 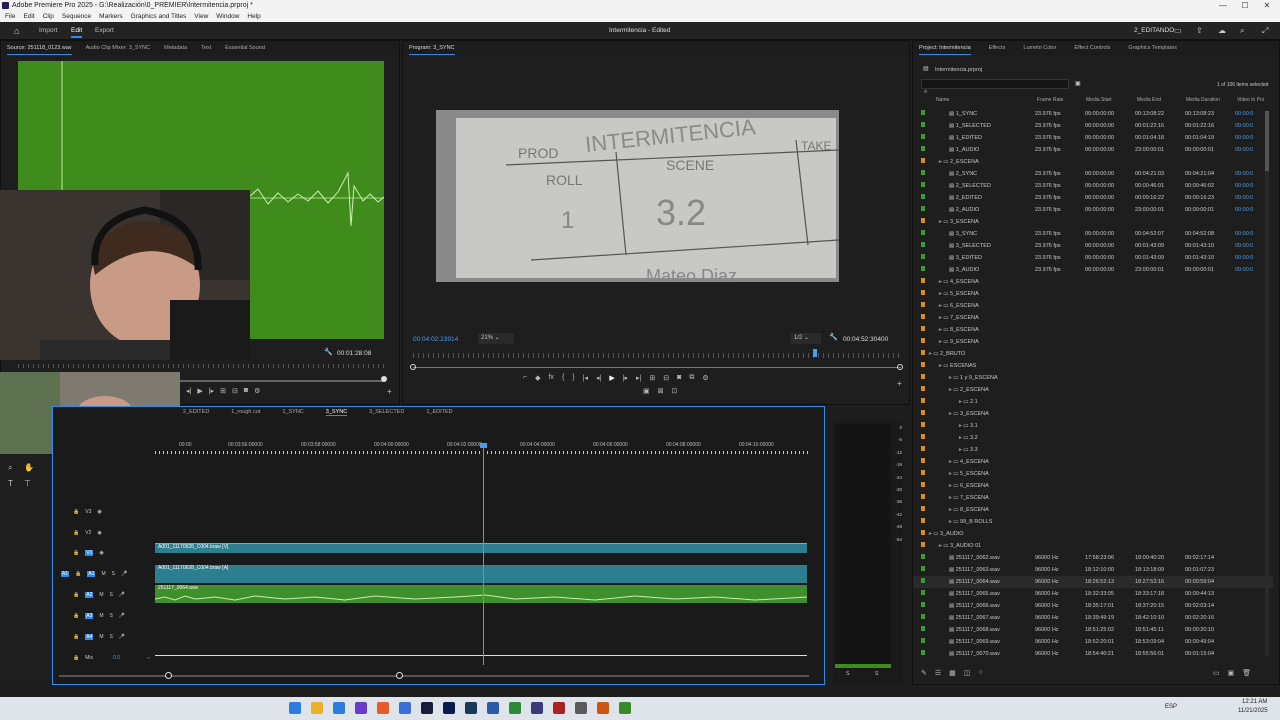 I want to click on tab-essential-sound: Essential Sound, so click(x=245, y=48).